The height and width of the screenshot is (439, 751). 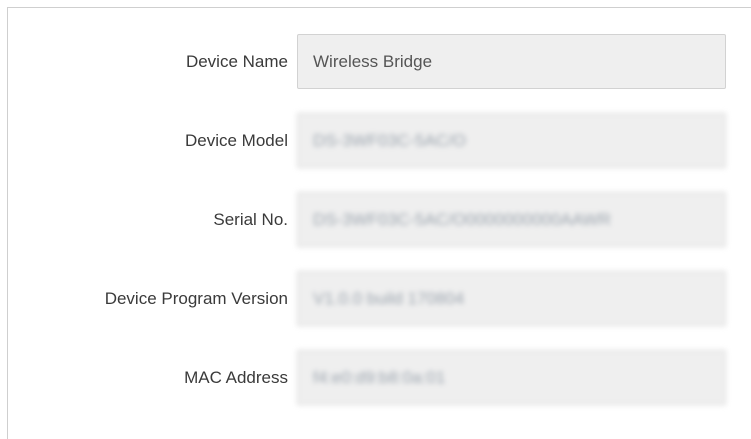 I want to click on mac-address-field, so click(x=511, y=377).